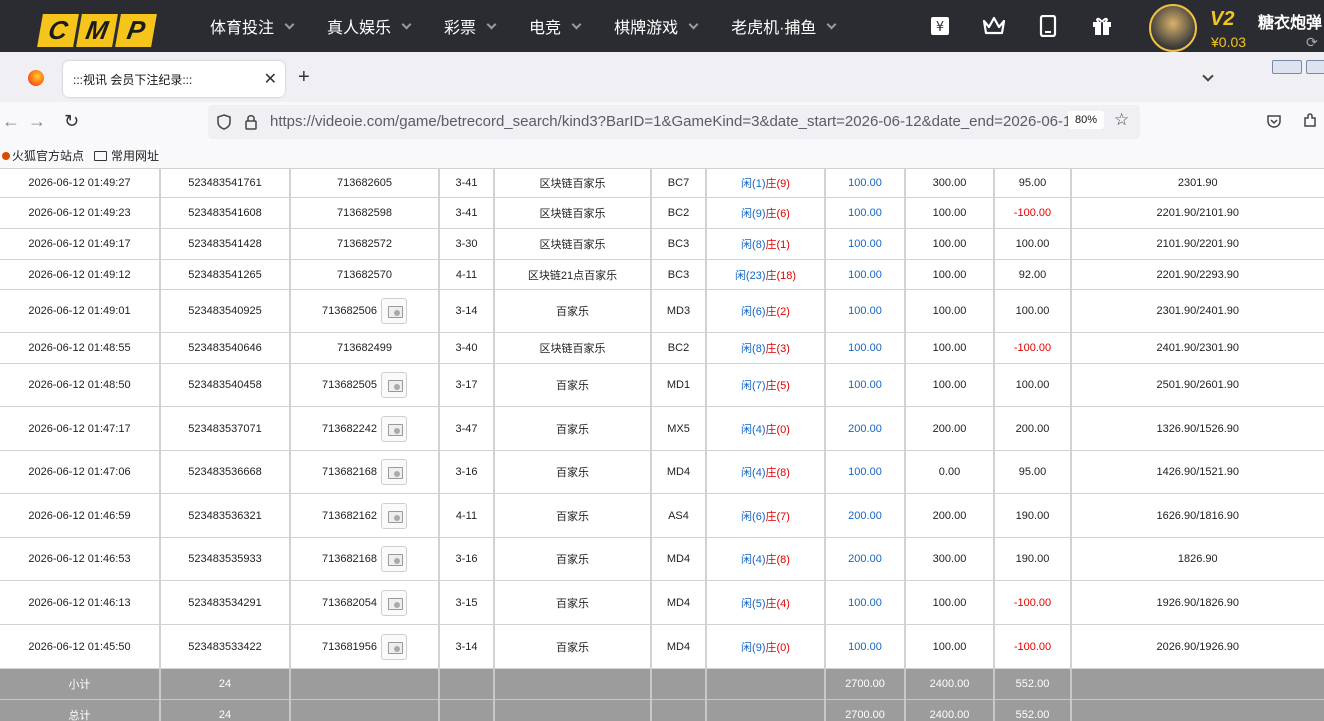  I want to click on card-result-cell: 闲(23)庄(18), so click(765, 274).